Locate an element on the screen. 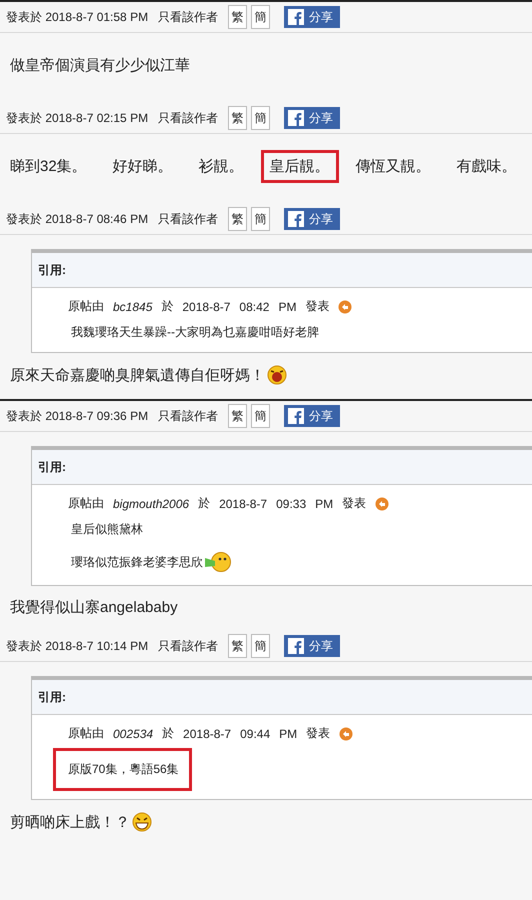 This screenshot has width=532, height=900. quote-author: bigmouth2006 is located at coordinates (151, 503).